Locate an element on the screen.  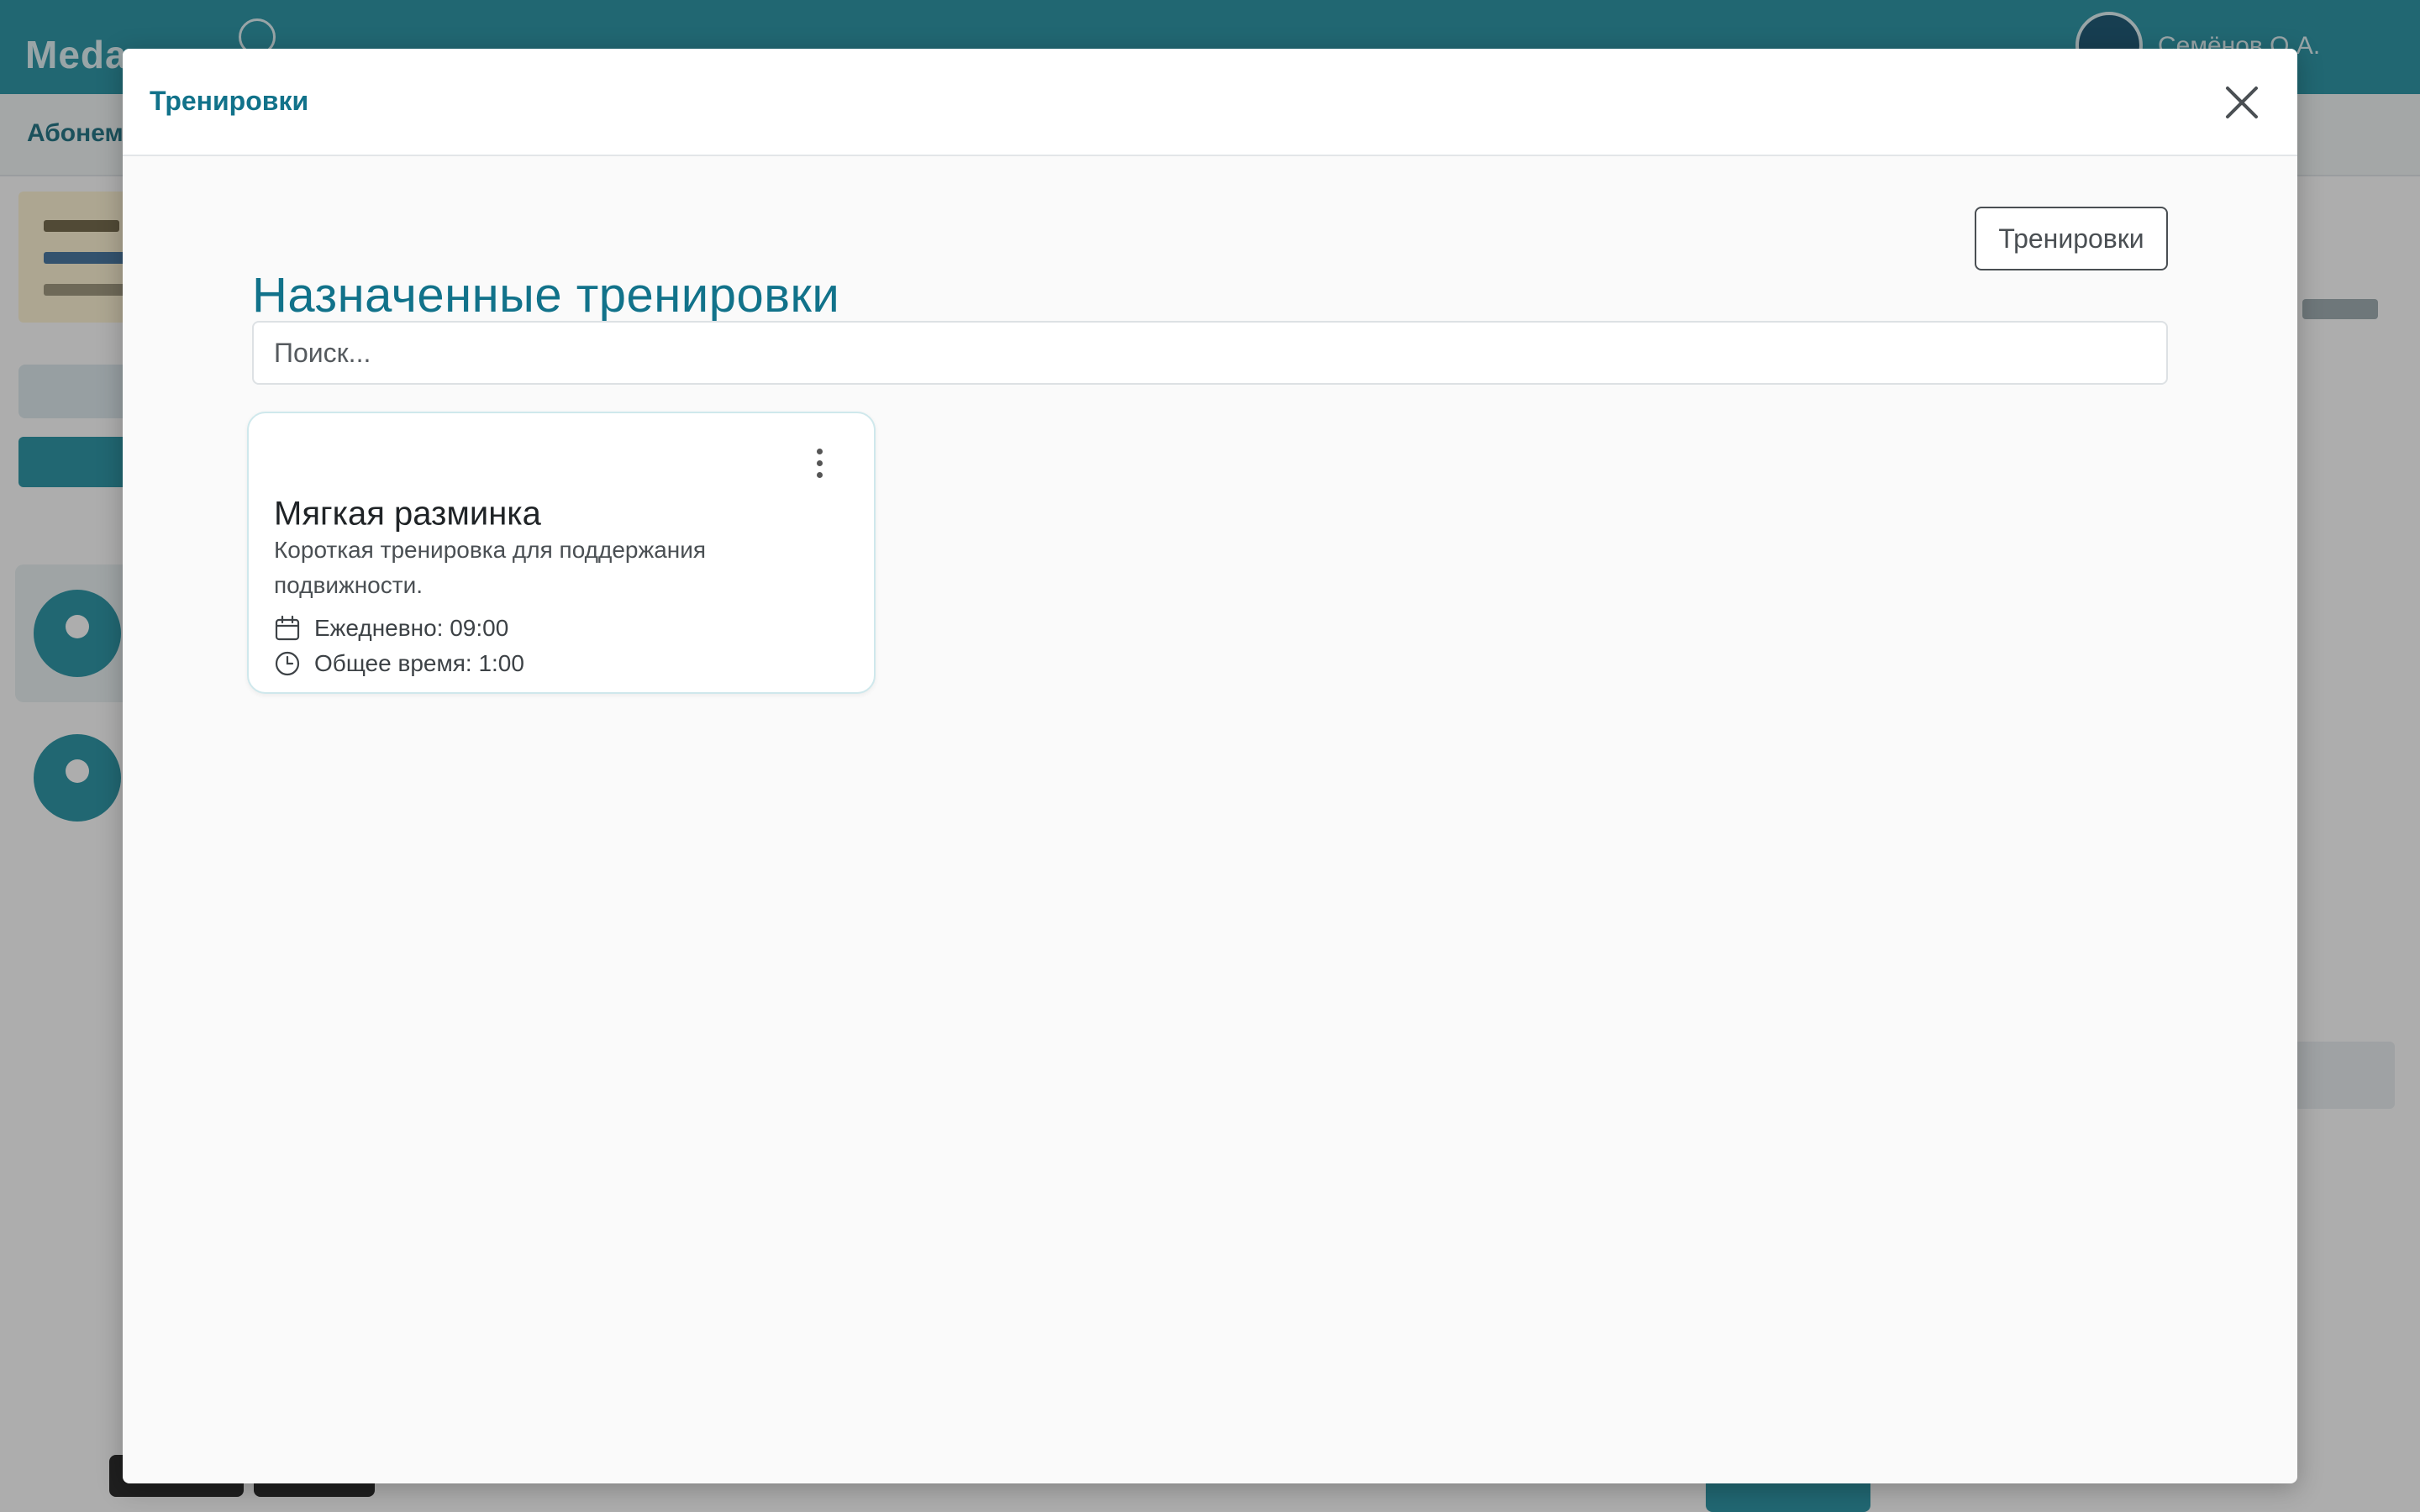
modal-header: Тренировки is located at coordinates (1210, 102).